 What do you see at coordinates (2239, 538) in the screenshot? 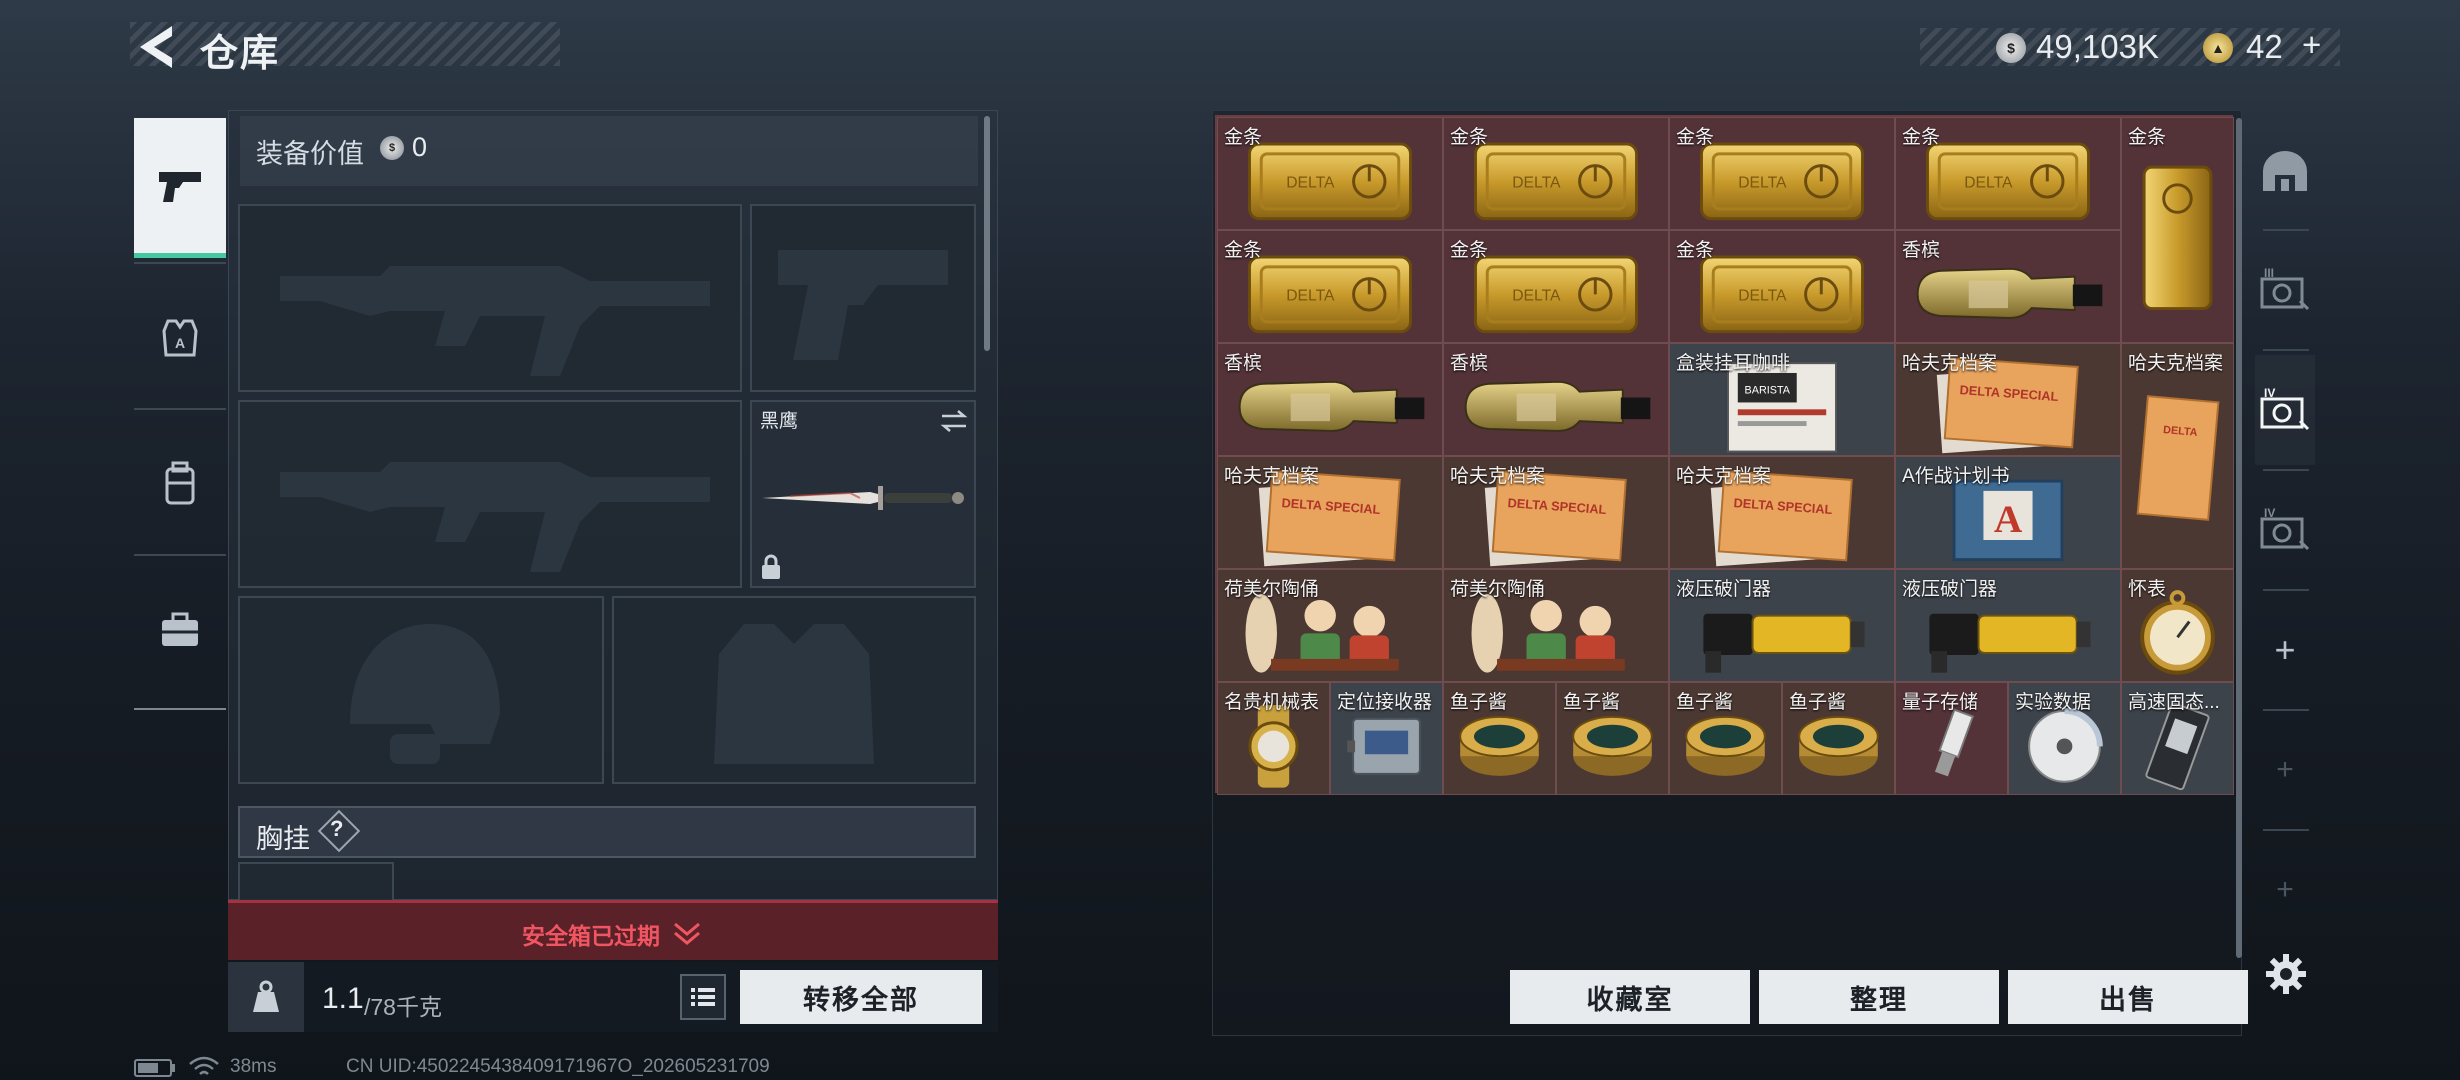
I see `storage-scrollbar` at bounding box center [2239, 538].